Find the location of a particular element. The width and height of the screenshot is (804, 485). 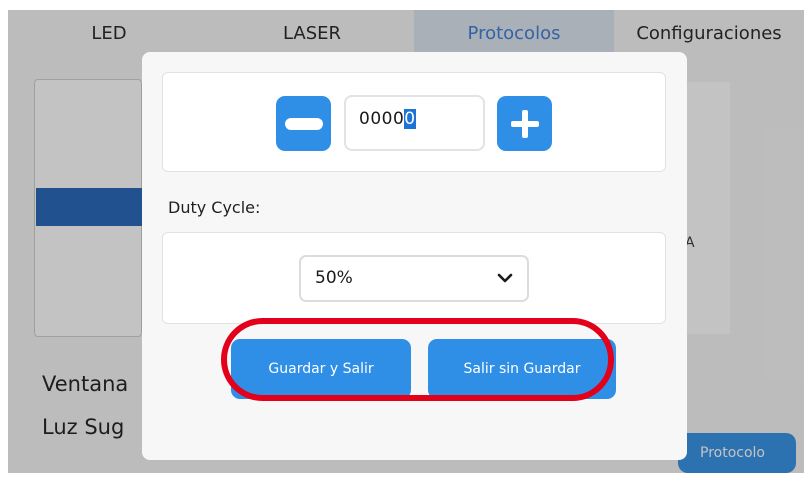

decrement-button is located at coordinates (303, 123).